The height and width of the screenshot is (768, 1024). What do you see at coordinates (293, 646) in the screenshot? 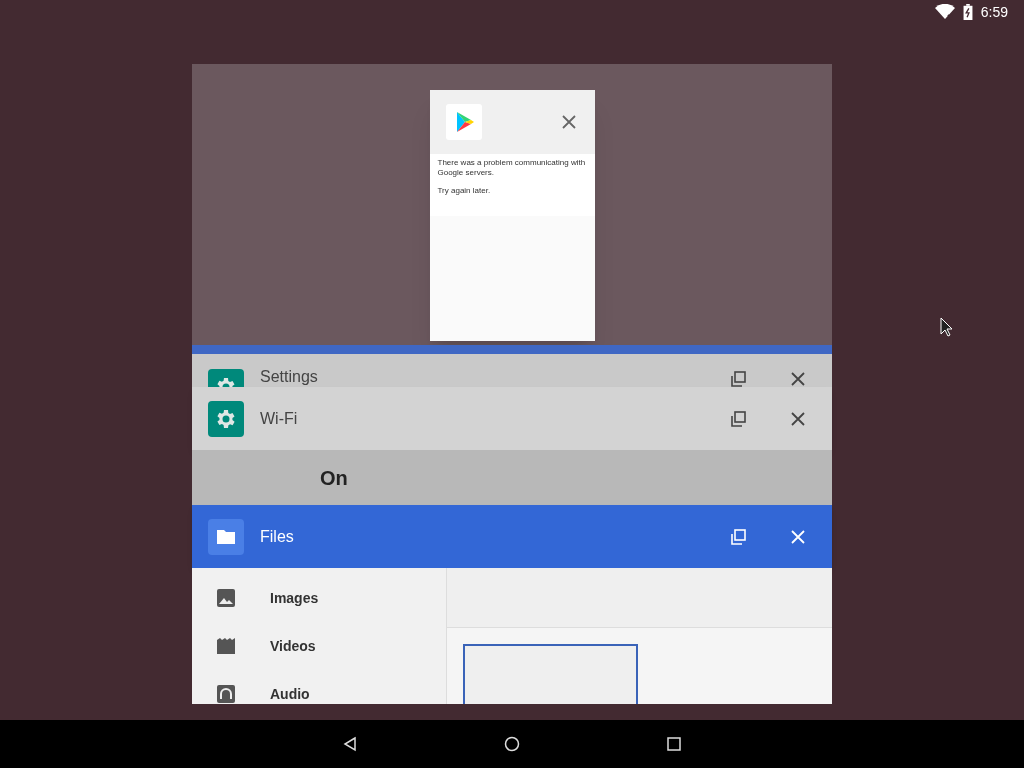
I see `root-item: Videos` at bounding box center [293, 646].